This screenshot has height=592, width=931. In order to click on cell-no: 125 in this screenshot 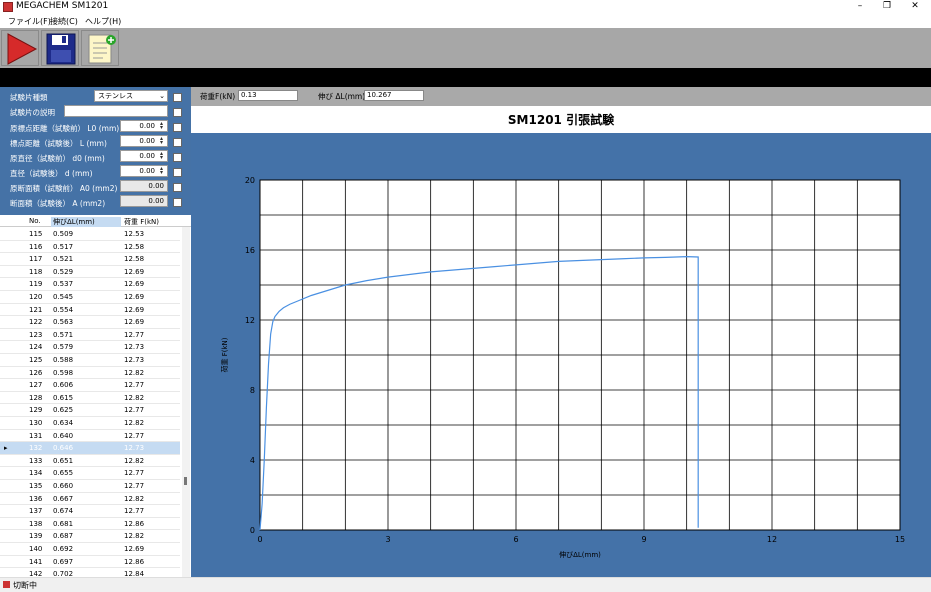, I will do `click(36, 360)`.